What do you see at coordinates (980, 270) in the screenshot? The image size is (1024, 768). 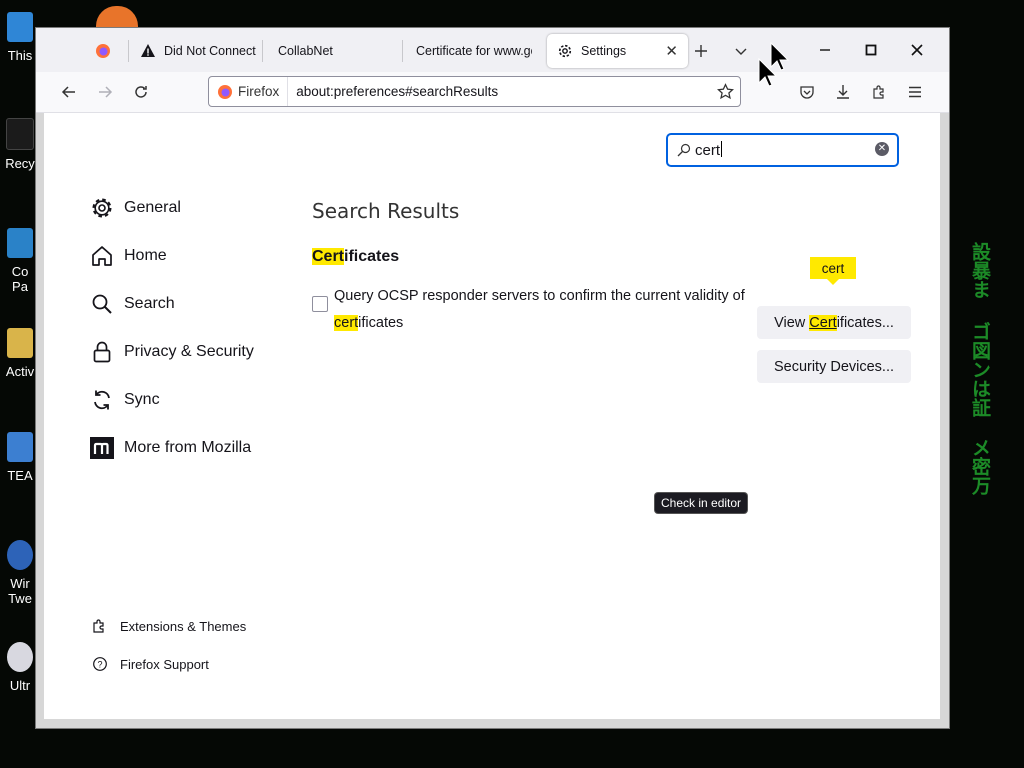 I see `matrix-column: 設暴ま` at bounding box center [980, 270].